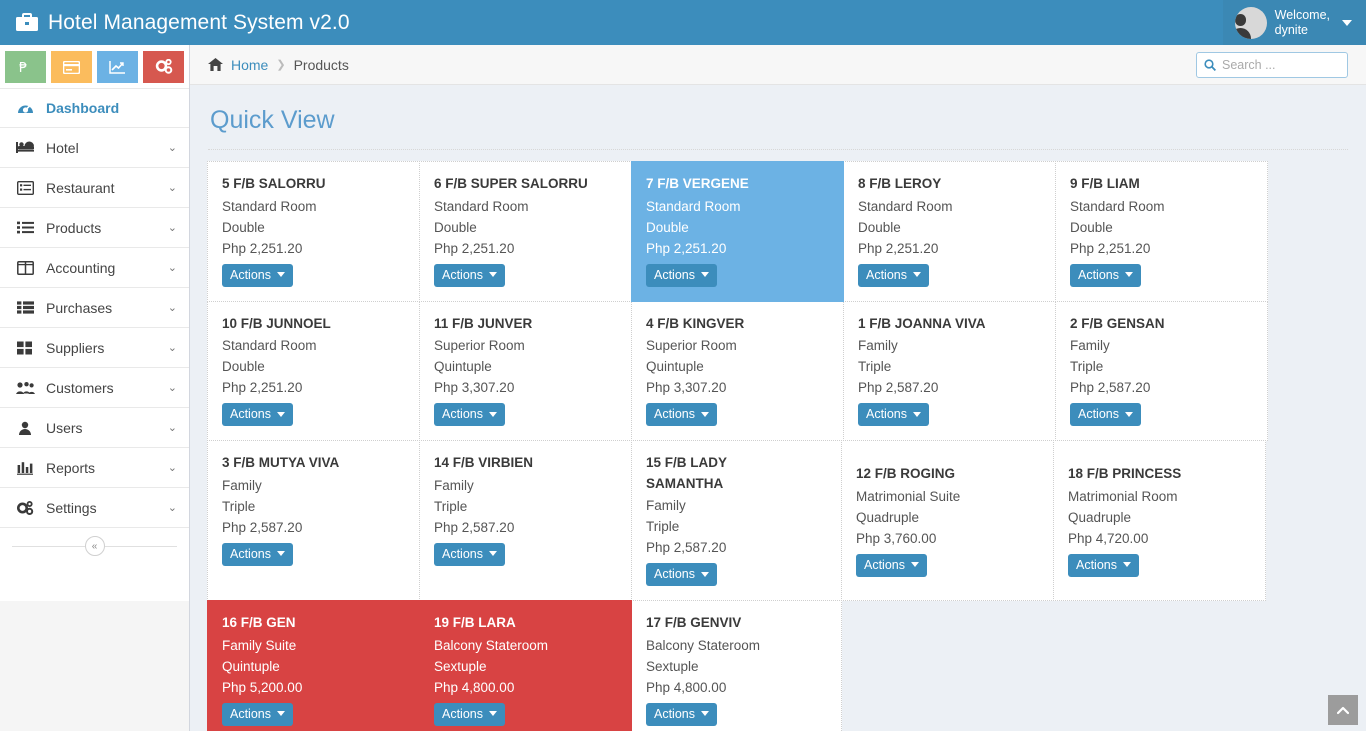 This screenshot has width=1366, height=731. What do you see at coordinates (922, 323) in the screenshot?
I see `room-name: 1 F/B JOANNA VIVA` at bounding box center [922, 323].